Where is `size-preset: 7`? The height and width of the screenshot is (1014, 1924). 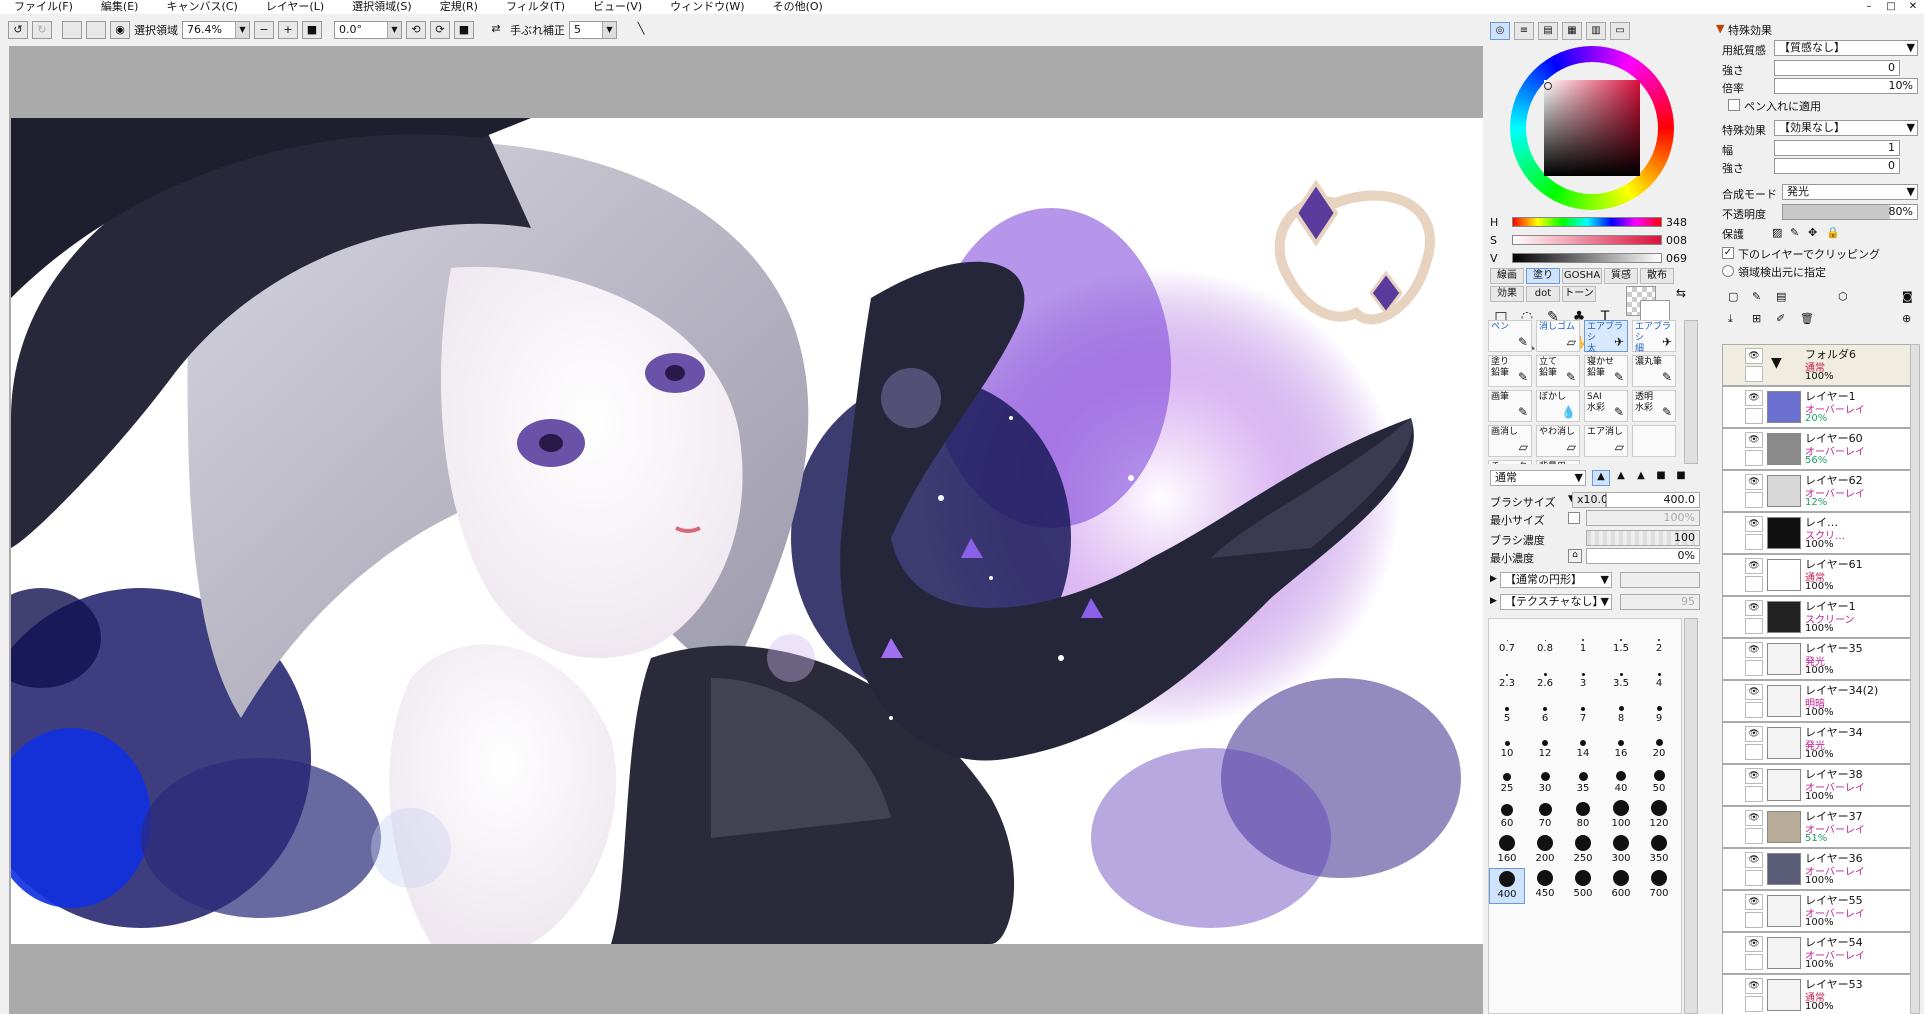 size-preset: 7 is located at coordinates (1583, 711).